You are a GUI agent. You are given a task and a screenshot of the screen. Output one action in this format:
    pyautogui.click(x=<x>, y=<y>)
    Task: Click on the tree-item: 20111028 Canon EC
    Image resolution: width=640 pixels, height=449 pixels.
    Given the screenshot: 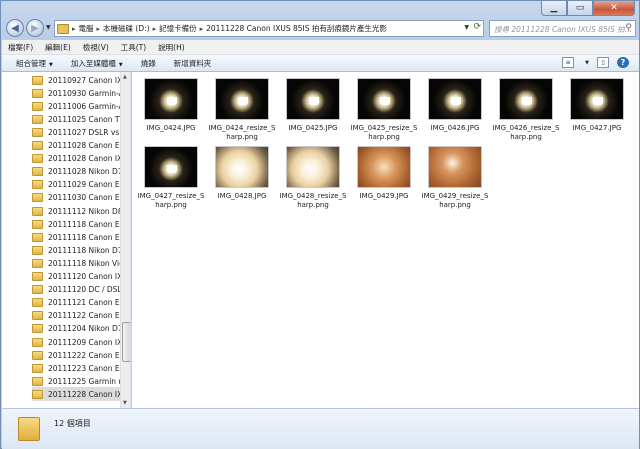 What is the action you would take?
    pyautogui.click(x=76, y=146)
    